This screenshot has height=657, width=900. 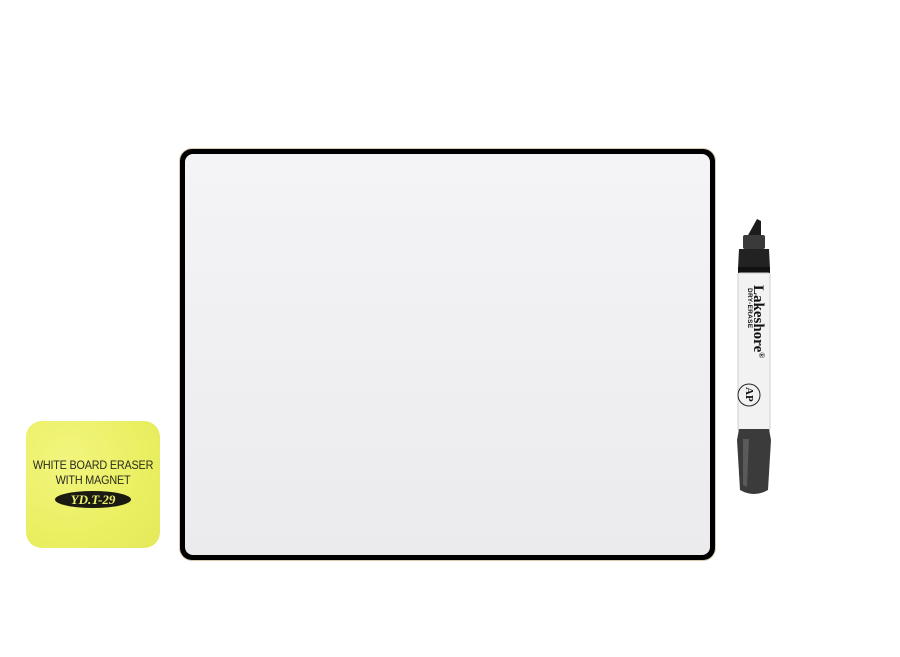 What do you see at coordinates (93, 465) in the screenshot?
I see `eraser-label-line1: WHITE BOARD ERASER` at bounding box center [93, 465].